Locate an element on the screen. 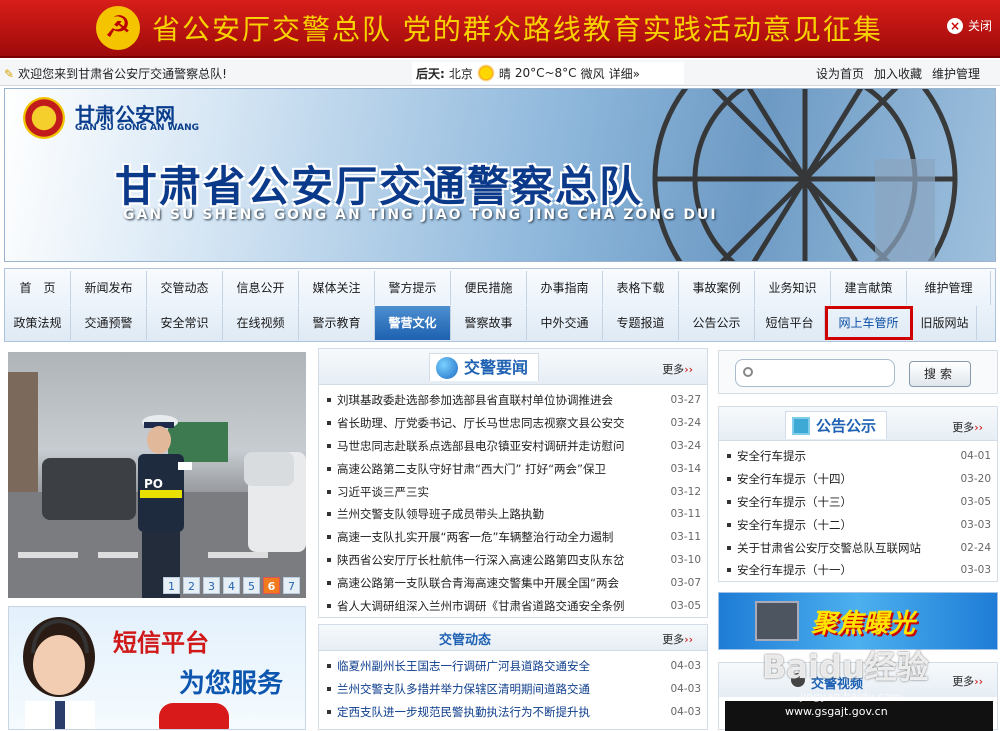  list-item-title: 安全行车提示（十四） is located at coordinates (845, 479).